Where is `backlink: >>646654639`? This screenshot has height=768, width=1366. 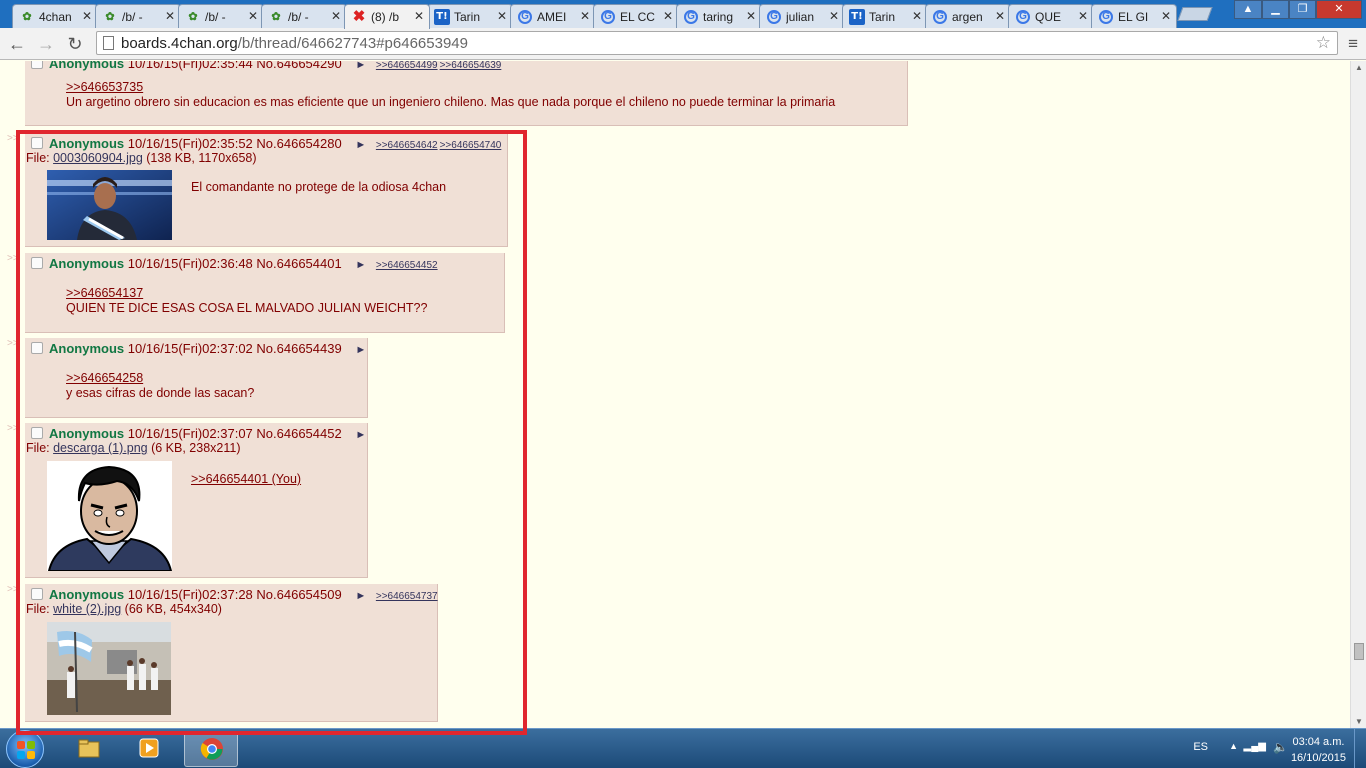
backlink: >>646654639 is located at coordinates (471, 66).